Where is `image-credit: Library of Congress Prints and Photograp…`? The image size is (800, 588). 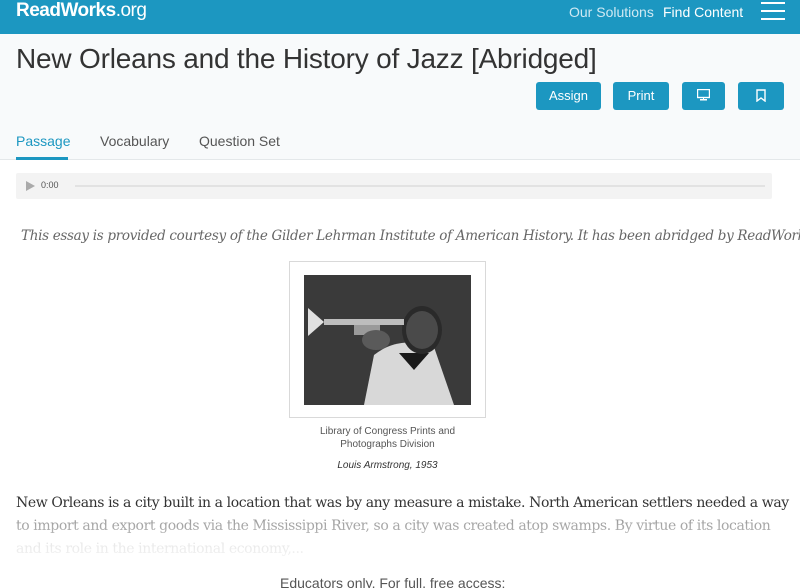
image-credit: Library of Congress Prints and Photograp… is located at coordinates (387, 438).